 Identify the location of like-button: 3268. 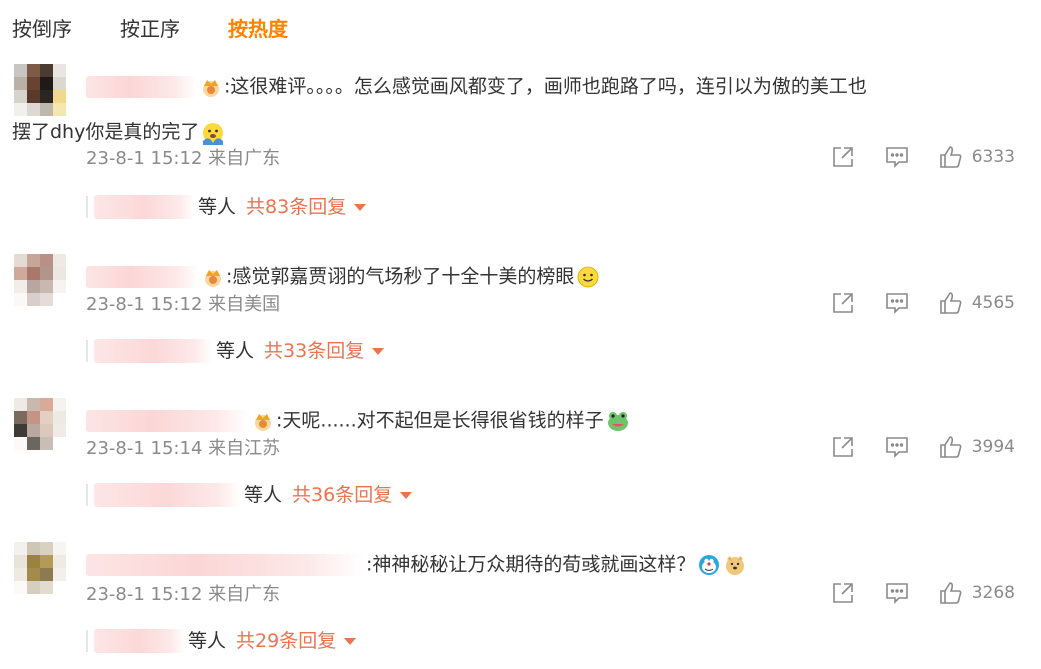
(976, 593).